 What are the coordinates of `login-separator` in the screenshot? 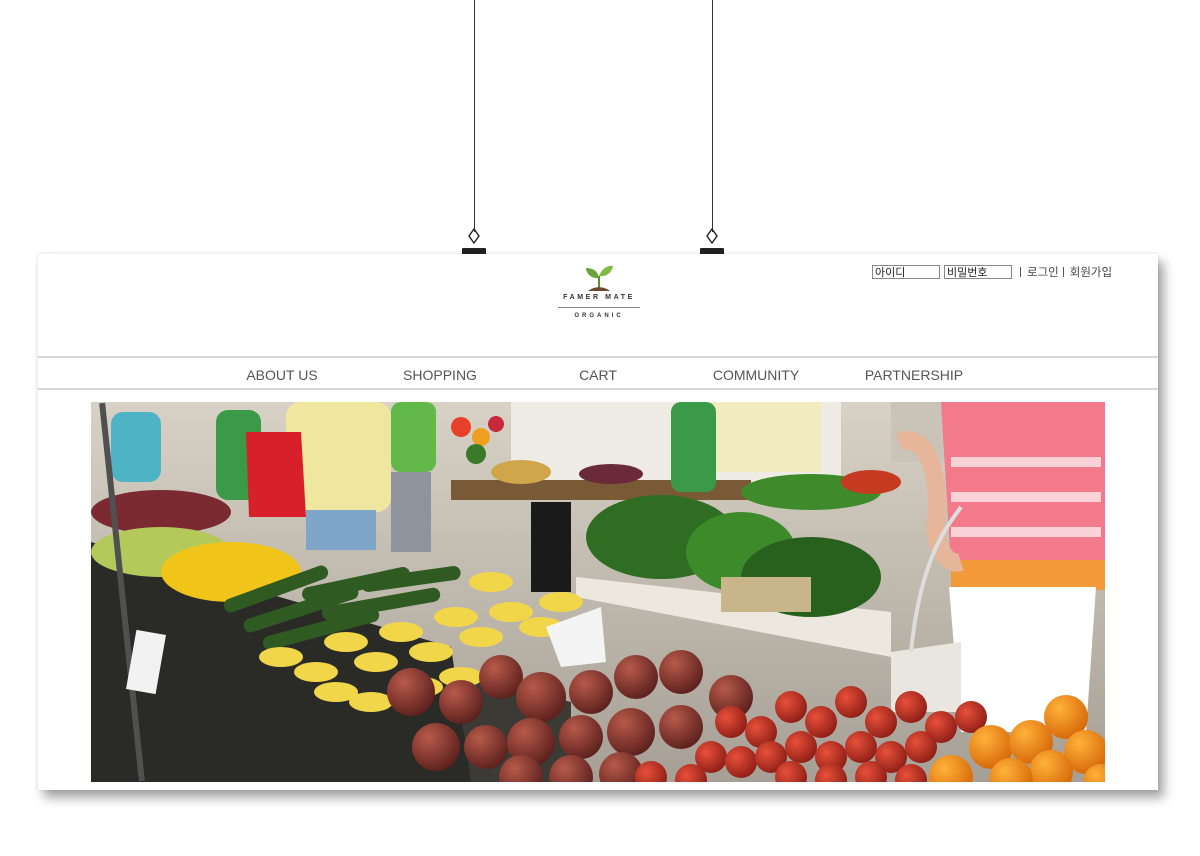 It's located at (1020, 272).